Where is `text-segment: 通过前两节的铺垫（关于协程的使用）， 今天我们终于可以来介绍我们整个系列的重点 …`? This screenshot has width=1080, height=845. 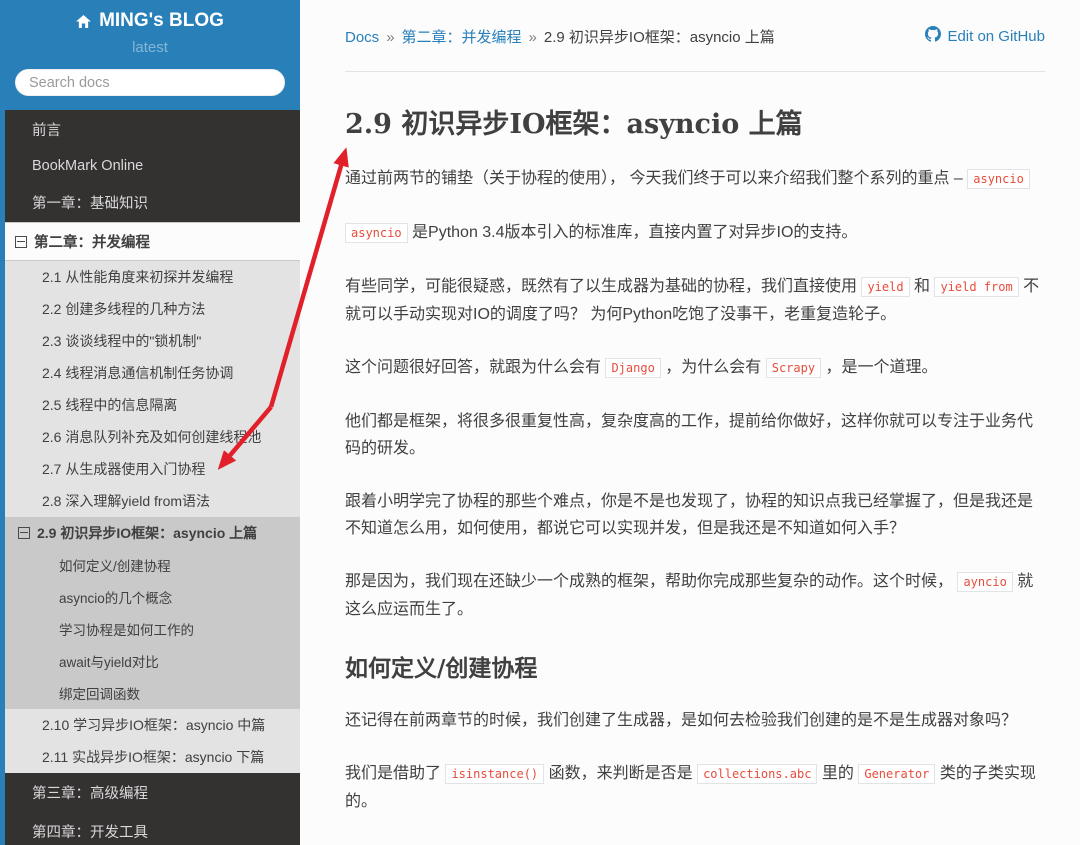
text-segment: 通过前两节的铺垫（关于协程的使用）， 今天我们终于可以来介绍我们整个系列的重点 … is located at coordinates (656, 178).